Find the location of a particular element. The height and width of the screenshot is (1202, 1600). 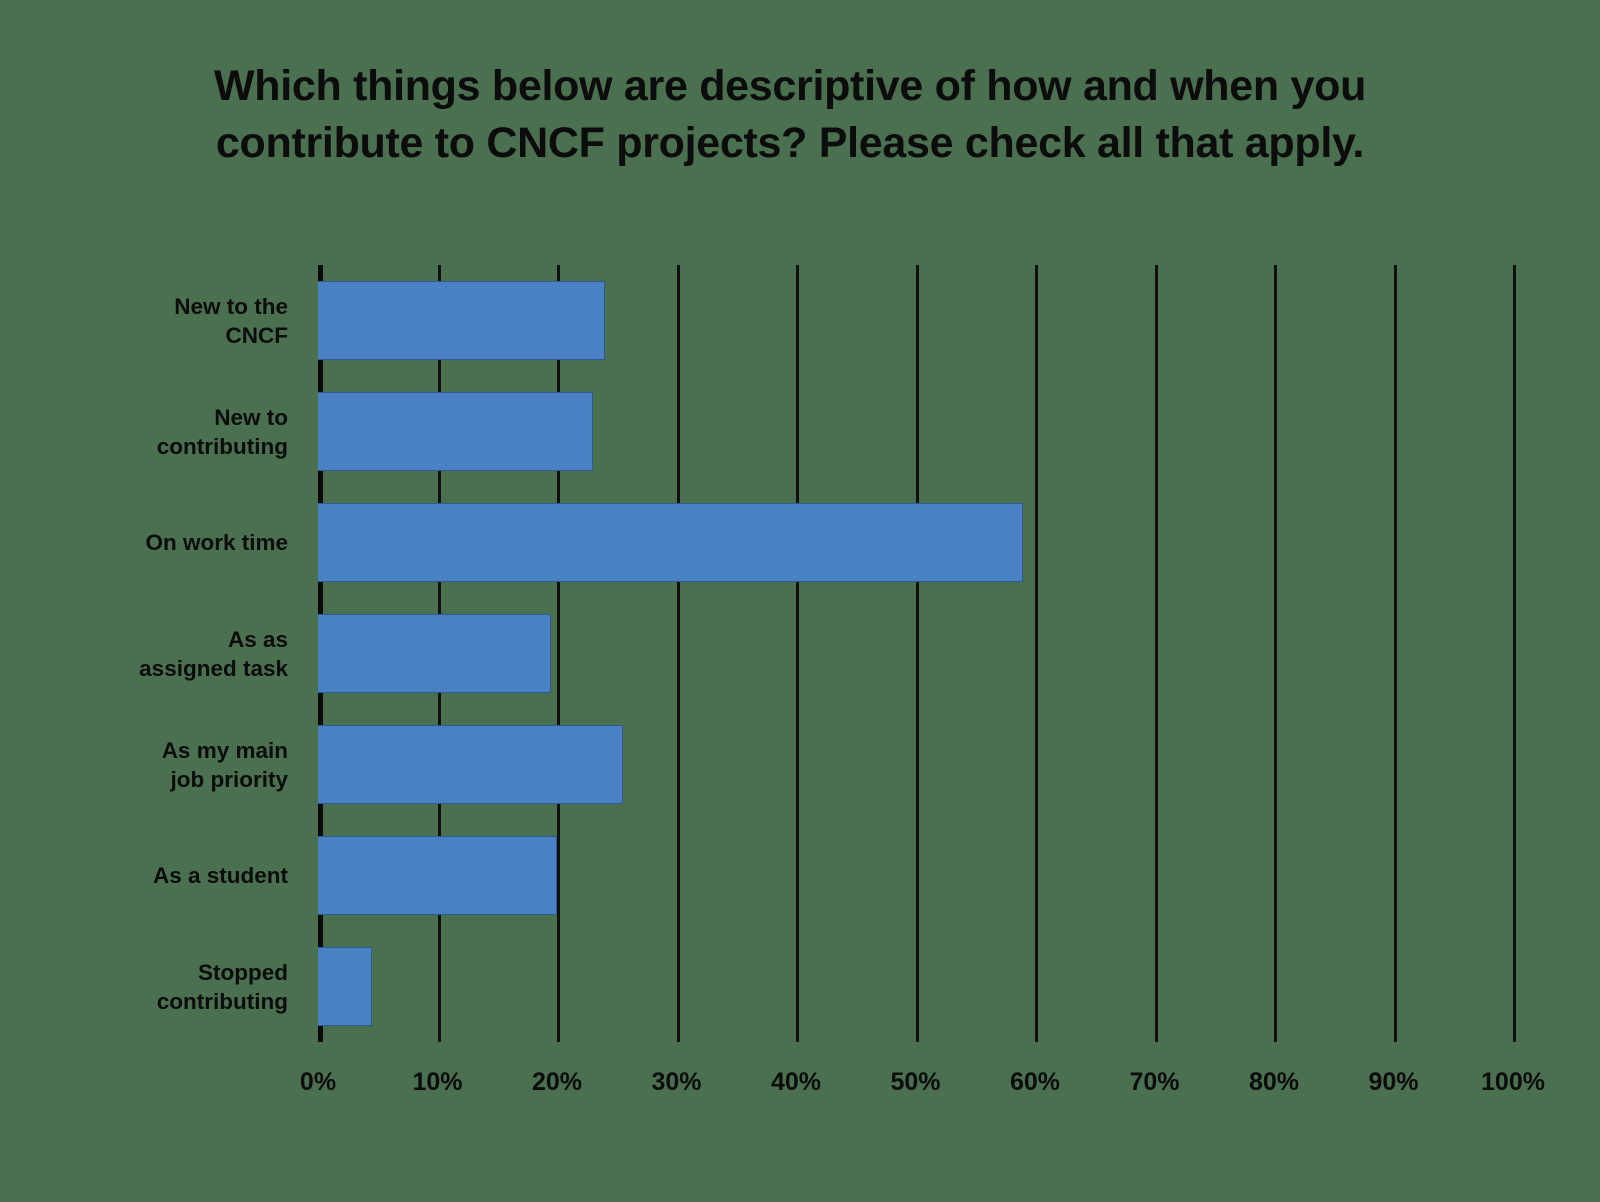

category-label: As a student is located at coordinates (158, 875).